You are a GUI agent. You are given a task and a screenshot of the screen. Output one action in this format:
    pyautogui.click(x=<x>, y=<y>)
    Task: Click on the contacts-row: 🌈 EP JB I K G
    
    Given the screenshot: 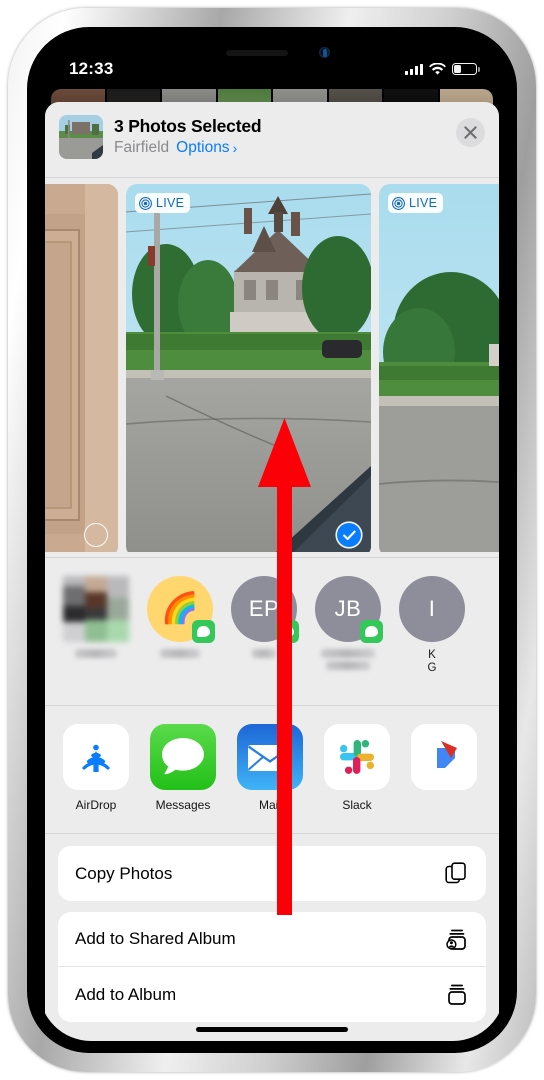 What is the action you would take?
    pyautogui.click(x=272, y=632)
    